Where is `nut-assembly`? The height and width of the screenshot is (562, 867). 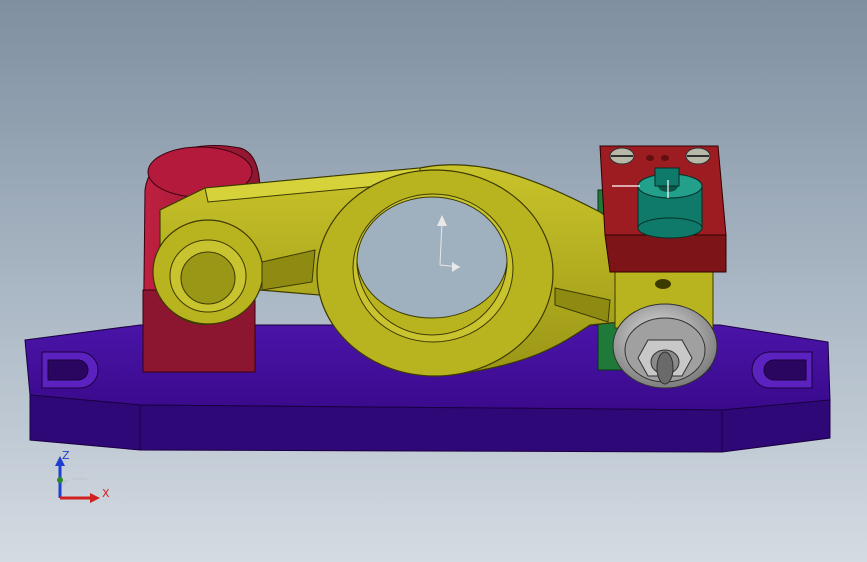 nut-assembly is located at coordinates (665, 346).